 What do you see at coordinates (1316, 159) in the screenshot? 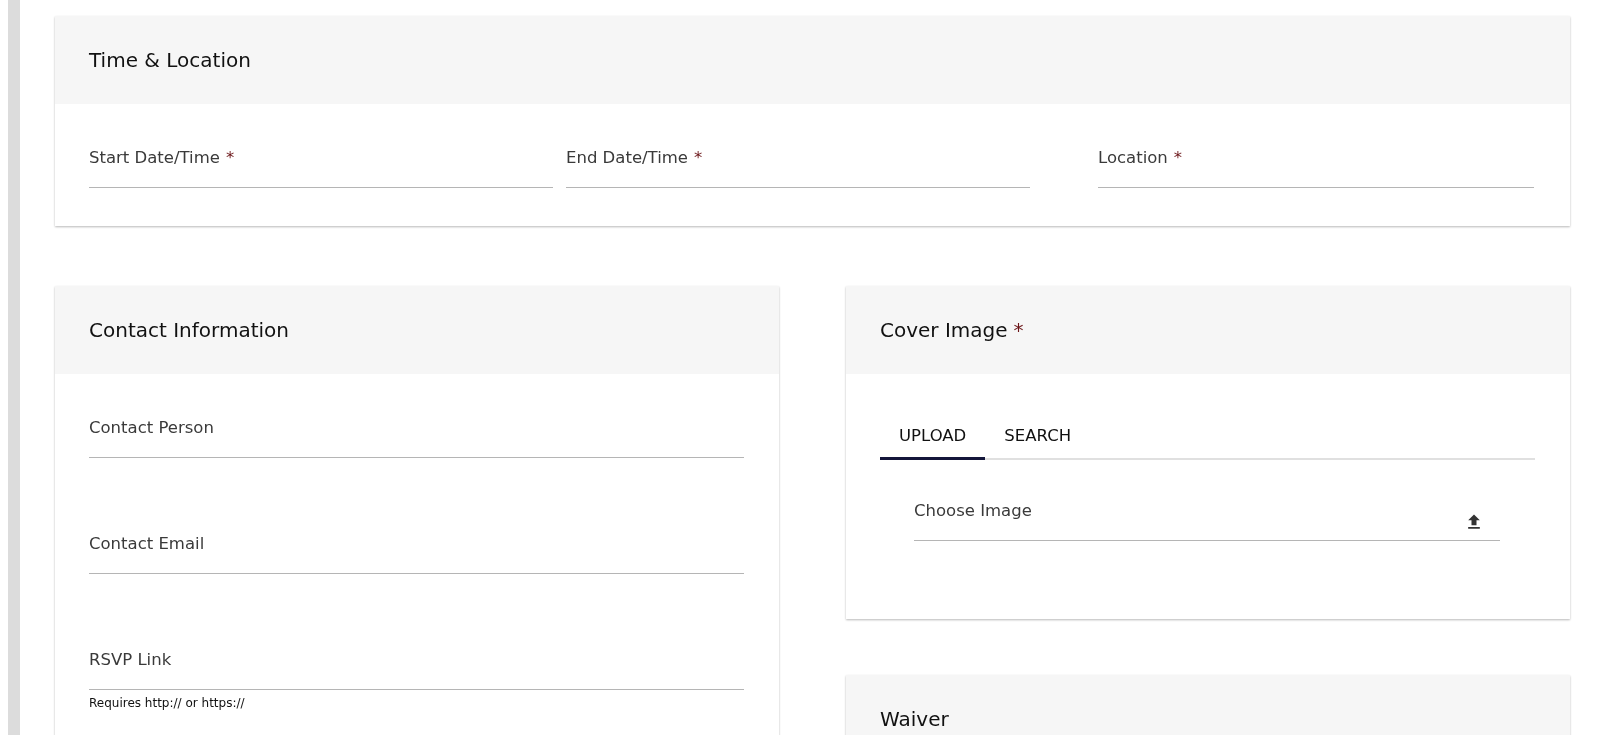
I see `input-field: Location *` at bounding box center [1316, 159].